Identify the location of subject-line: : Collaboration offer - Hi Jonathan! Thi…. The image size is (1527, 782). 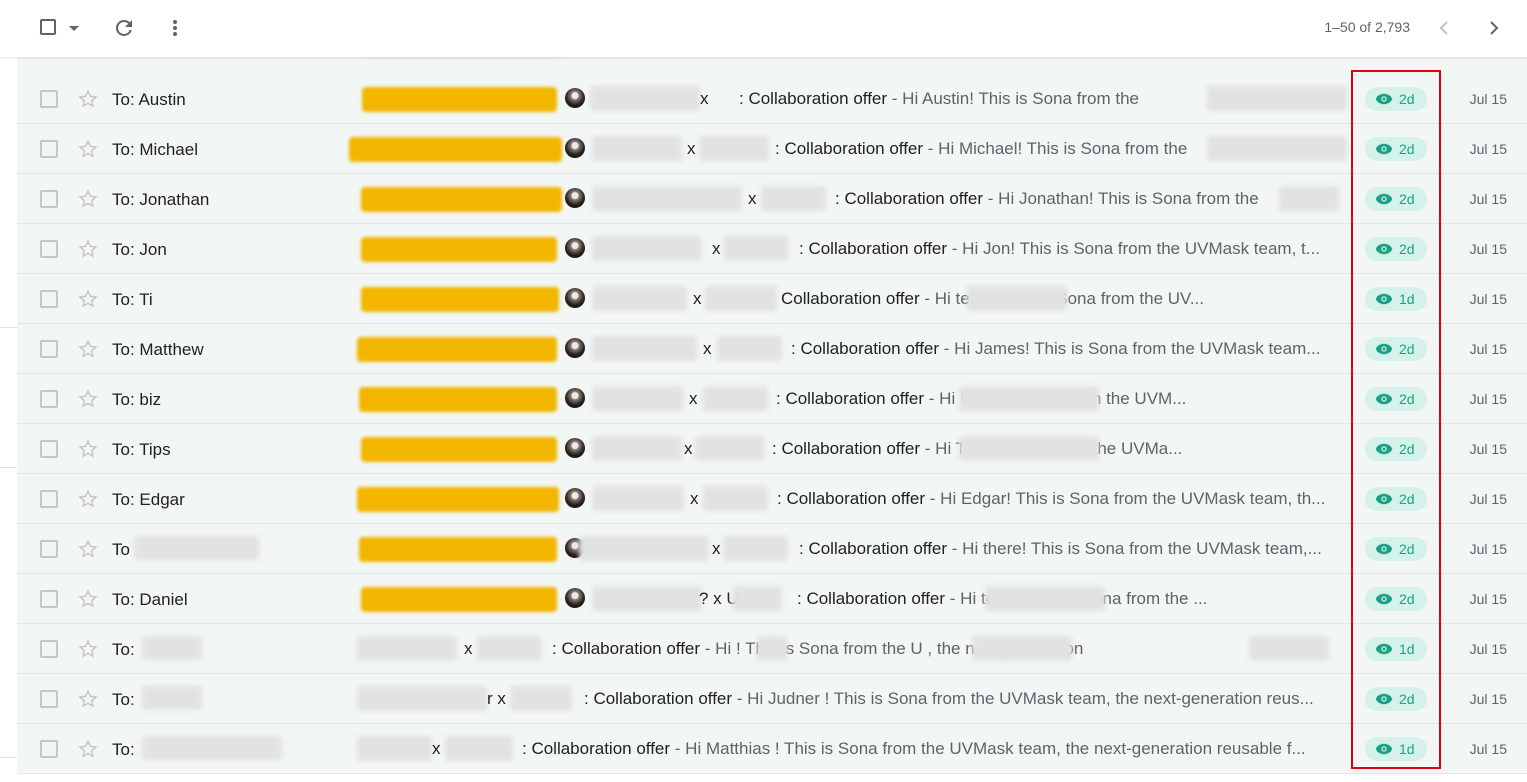
(1090, 199).